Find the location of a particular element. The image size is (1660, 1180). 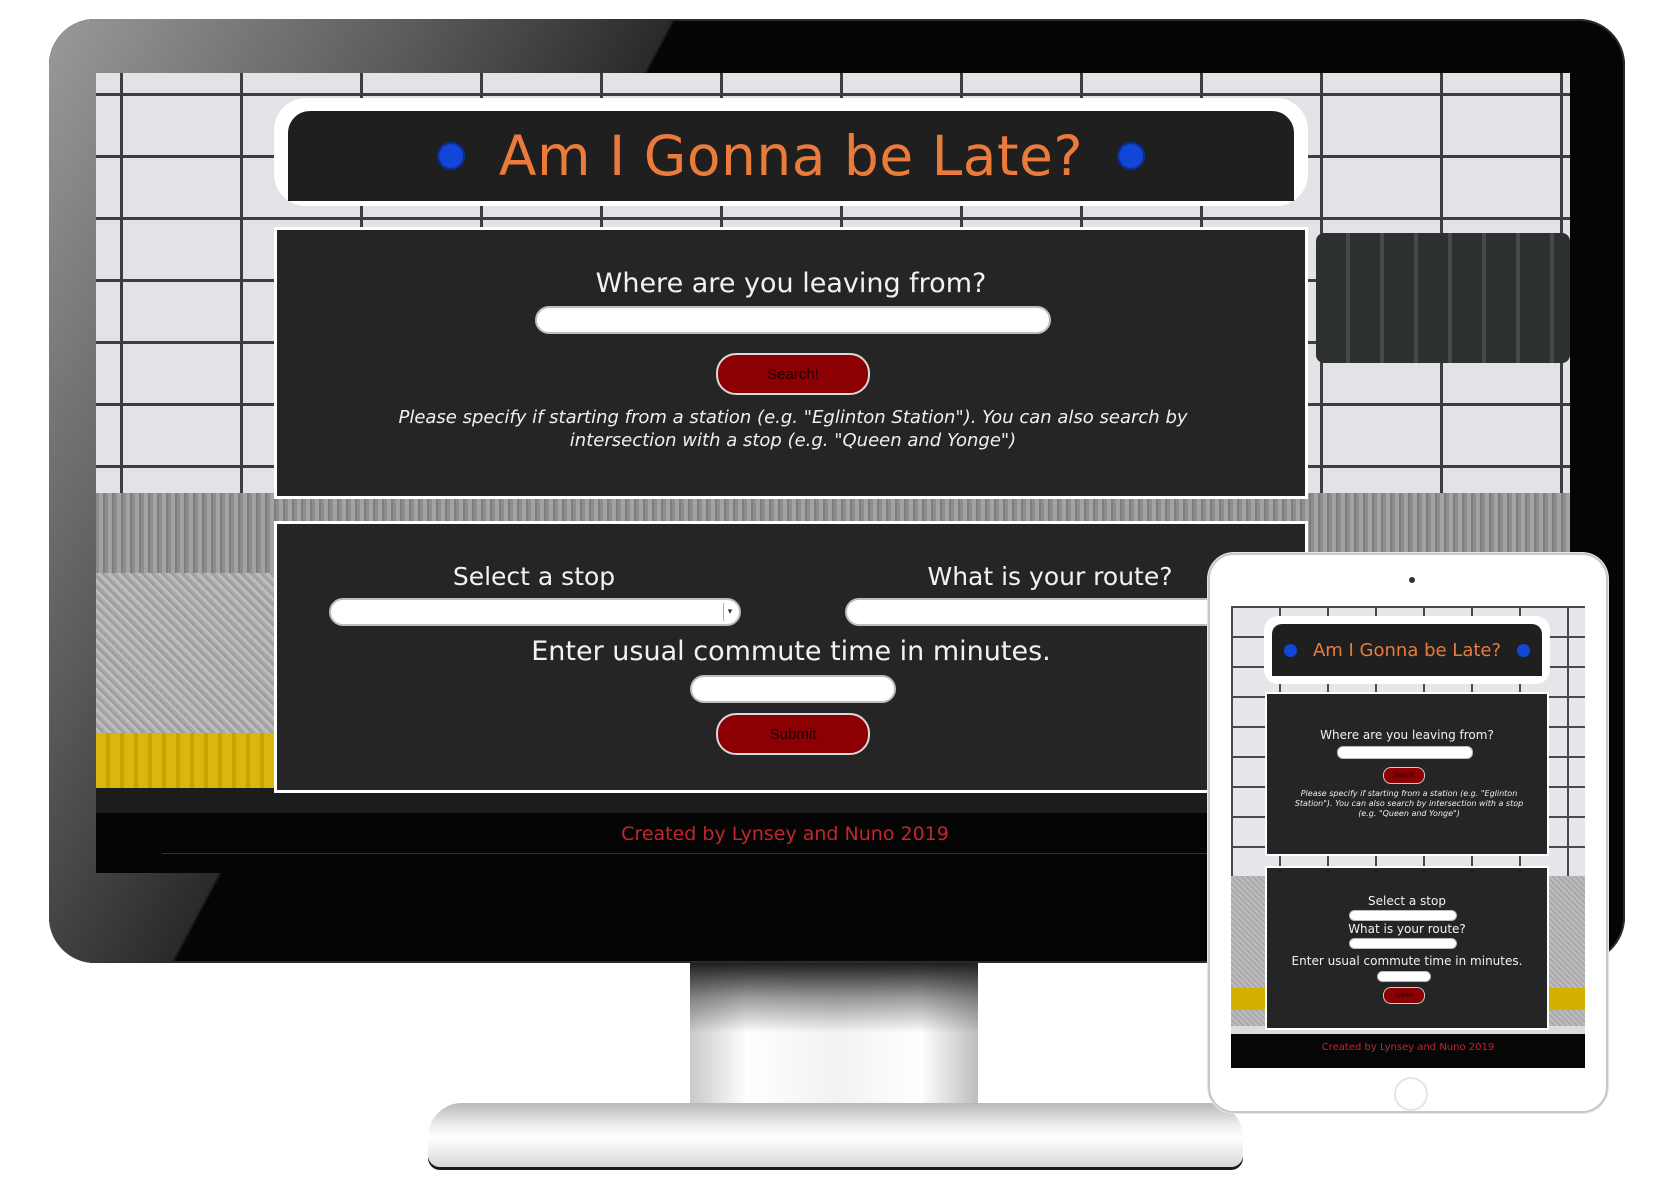

tablet-route-dropdown is located at coordinates (1403, 943).